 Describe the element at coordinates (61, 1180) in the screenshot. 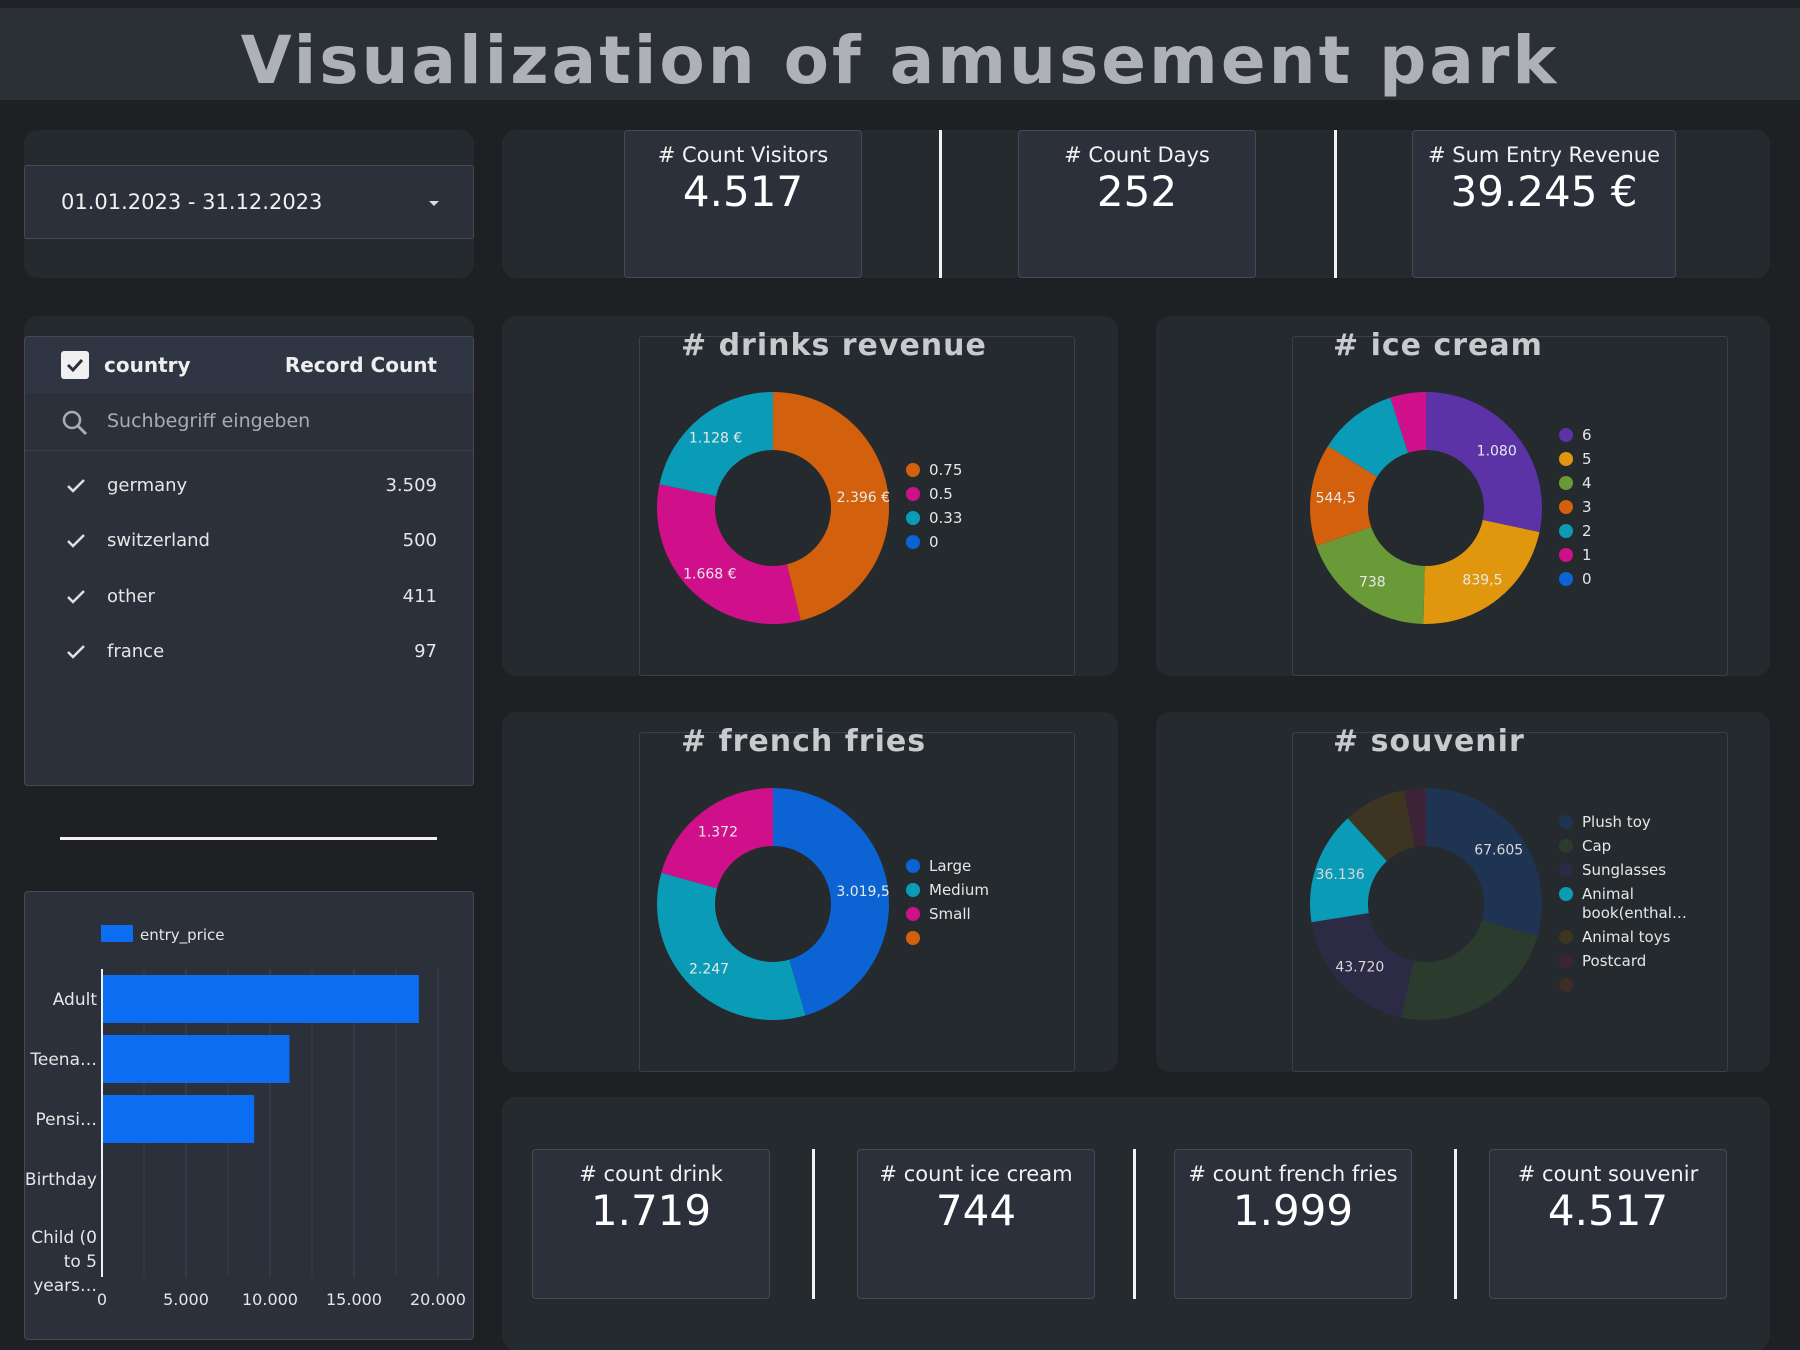

I see `y-category-label: Birthday` at that location.